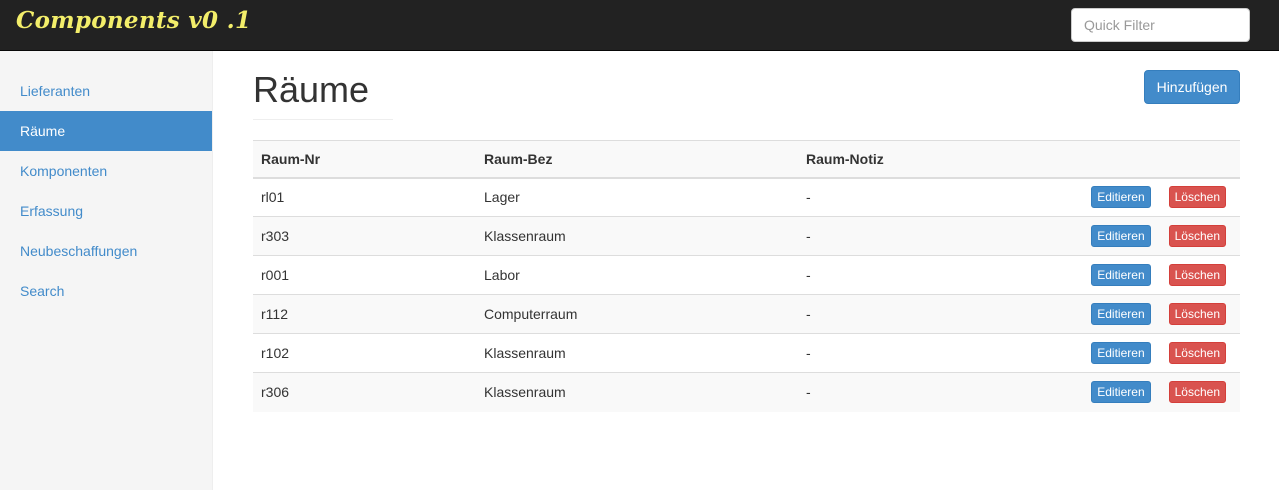 The height and width of the screenshot is (490, 1279). What do you see at coordinates (1160, 25) in the screenshot?
I see `quick-filter-input` at bounding box center [1160, 25].